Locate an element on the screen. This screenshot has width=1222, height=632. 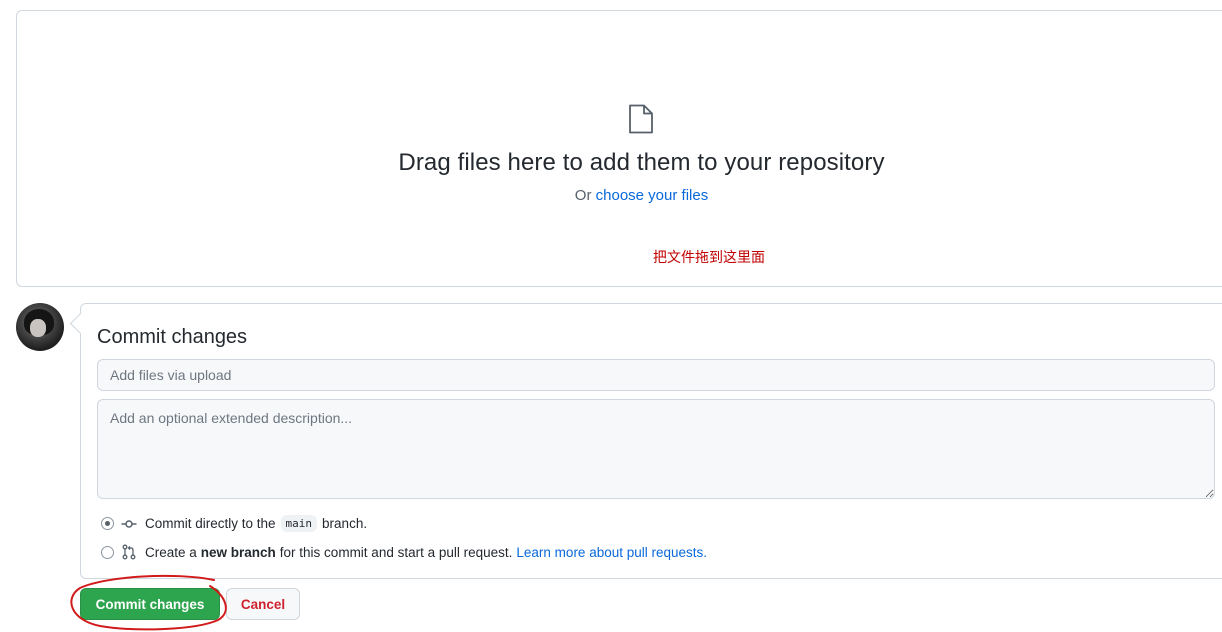
choose-files-link: choose your files is located at coordinates (652, 195).